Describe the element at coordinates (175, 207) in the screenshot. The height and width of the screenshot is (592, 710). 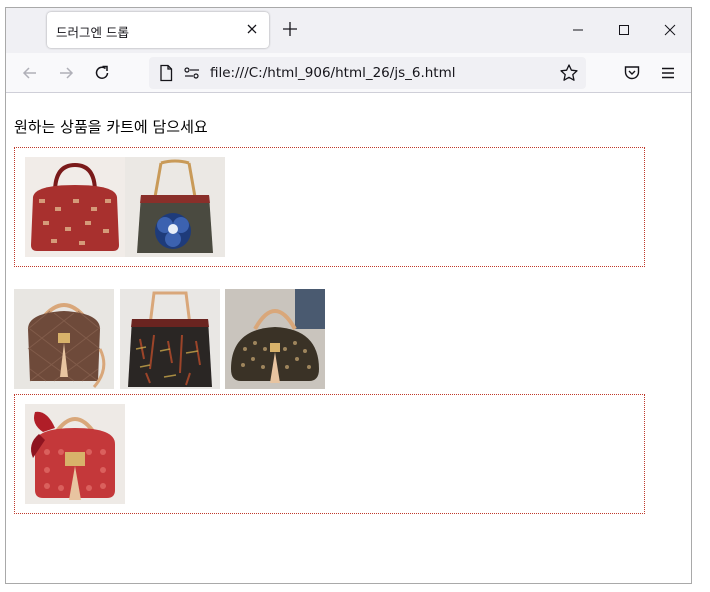
I see `product-flower-tote-bag` at that location.